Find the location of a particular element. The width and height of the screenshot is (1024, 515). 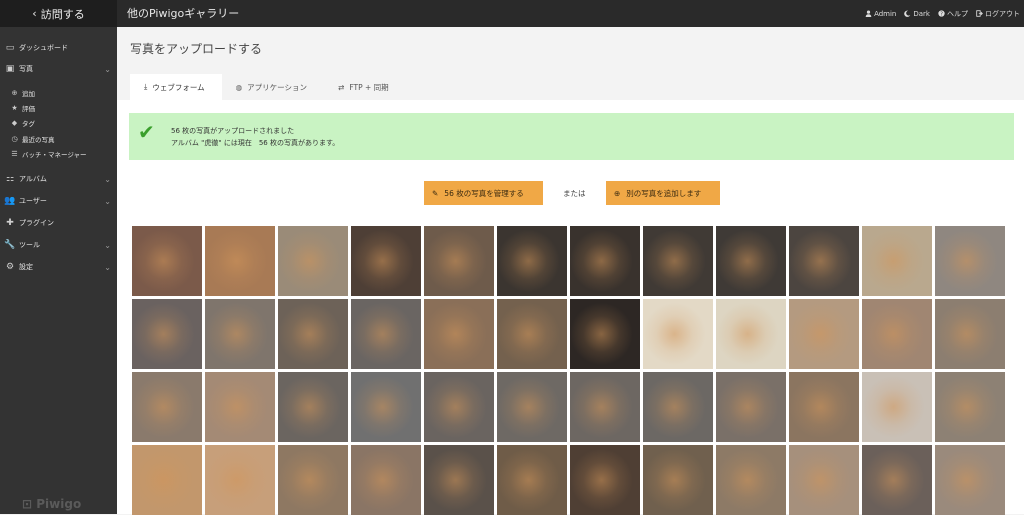

tab-label: ウェブフォーム is located at coordinates (178, 87).